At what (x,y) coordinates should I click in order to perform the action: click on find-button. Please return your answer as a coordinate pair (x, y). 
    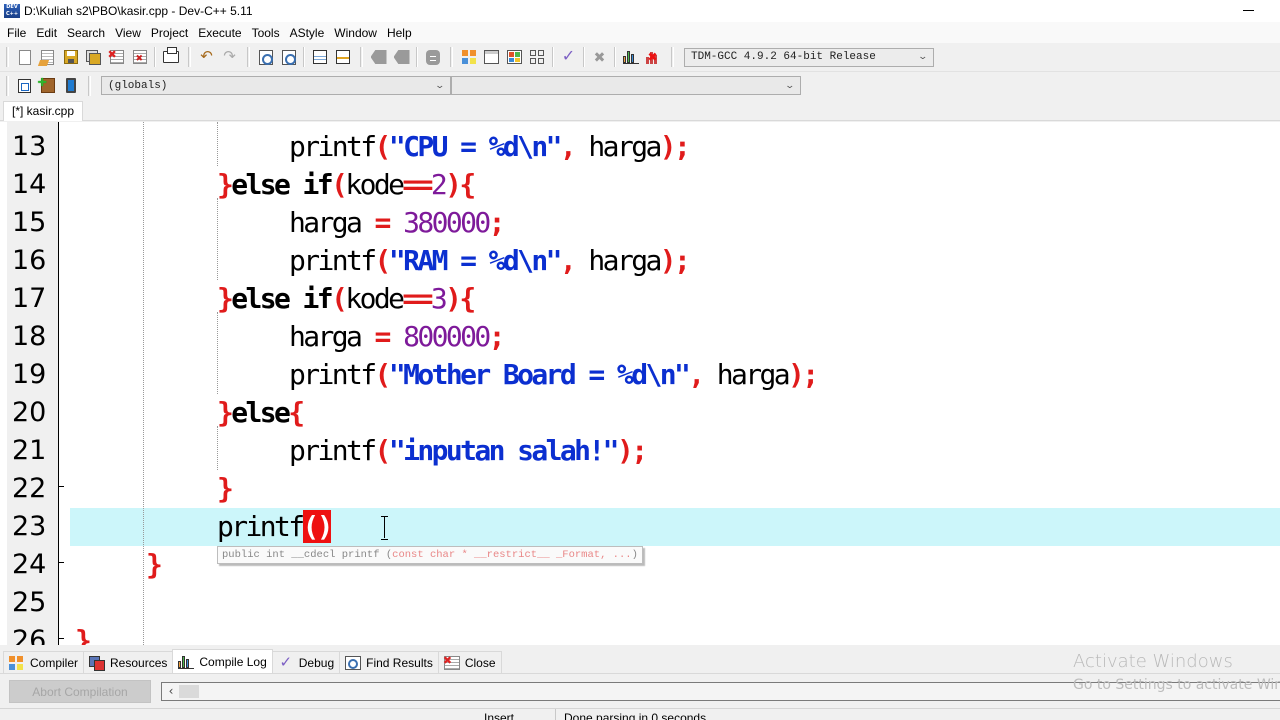
    Looking at the image, I should click on (265, 57).